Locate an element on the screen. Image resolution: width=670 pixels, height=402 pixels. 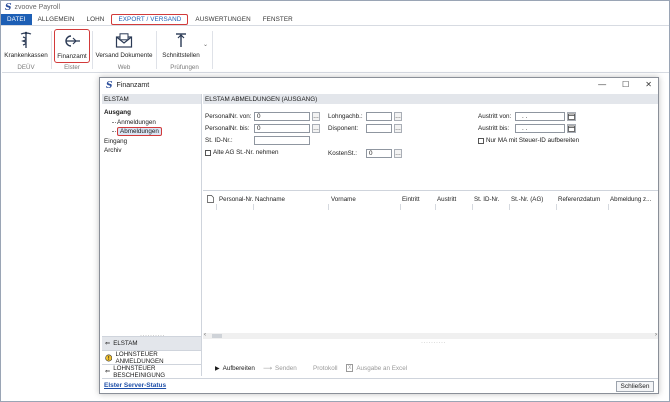
ribbon-group-label-elster: Elster is located at coordinates (72, 67).